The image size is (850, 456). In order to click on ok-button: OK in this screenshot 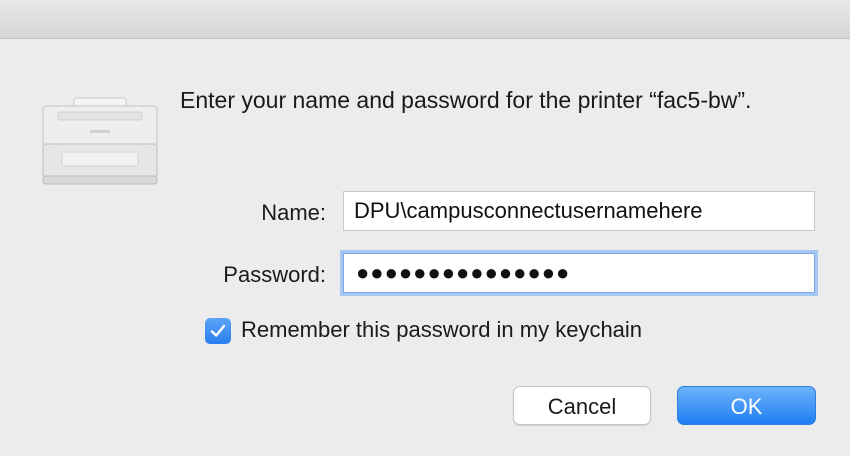, I will do `click(746, 405)`.